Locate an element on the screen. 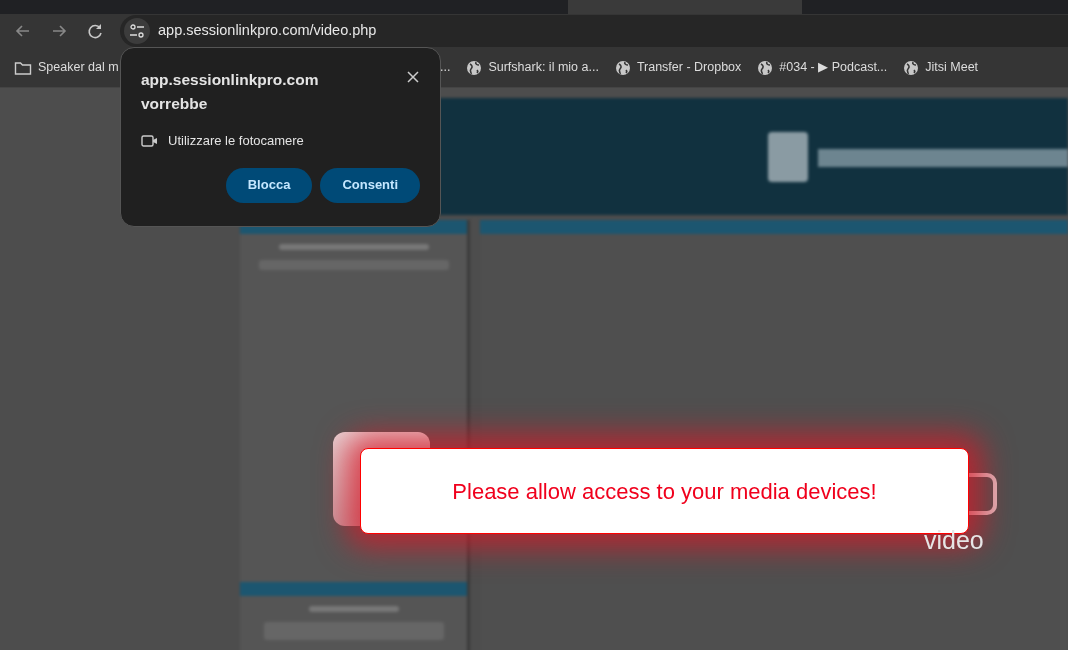  alert-message: Please allow access to your media devices! is located at coordinates (664, 491).